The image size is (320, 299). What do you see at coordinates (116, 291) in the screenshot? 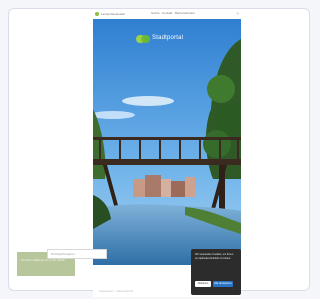
I see `footer-links: Impressum · Datenschutz` at bounding box center [116, 291].